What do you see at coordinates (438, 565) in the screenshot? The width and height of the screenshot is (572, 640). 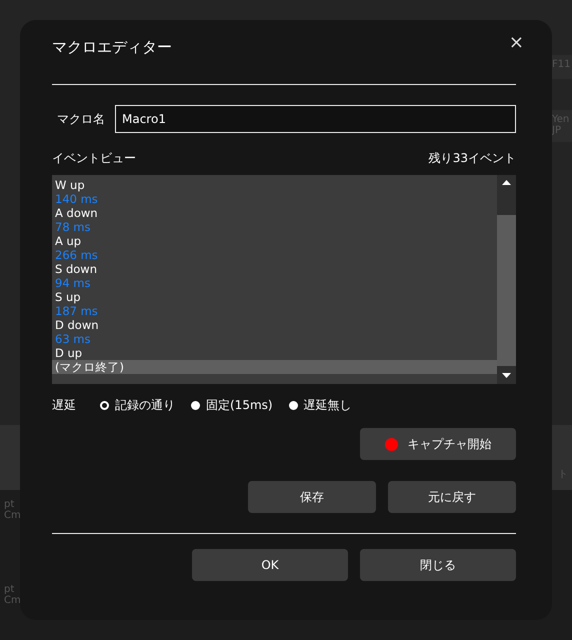 I see `close-dialog-button: 閉じる` at bounding box center [438, 565].